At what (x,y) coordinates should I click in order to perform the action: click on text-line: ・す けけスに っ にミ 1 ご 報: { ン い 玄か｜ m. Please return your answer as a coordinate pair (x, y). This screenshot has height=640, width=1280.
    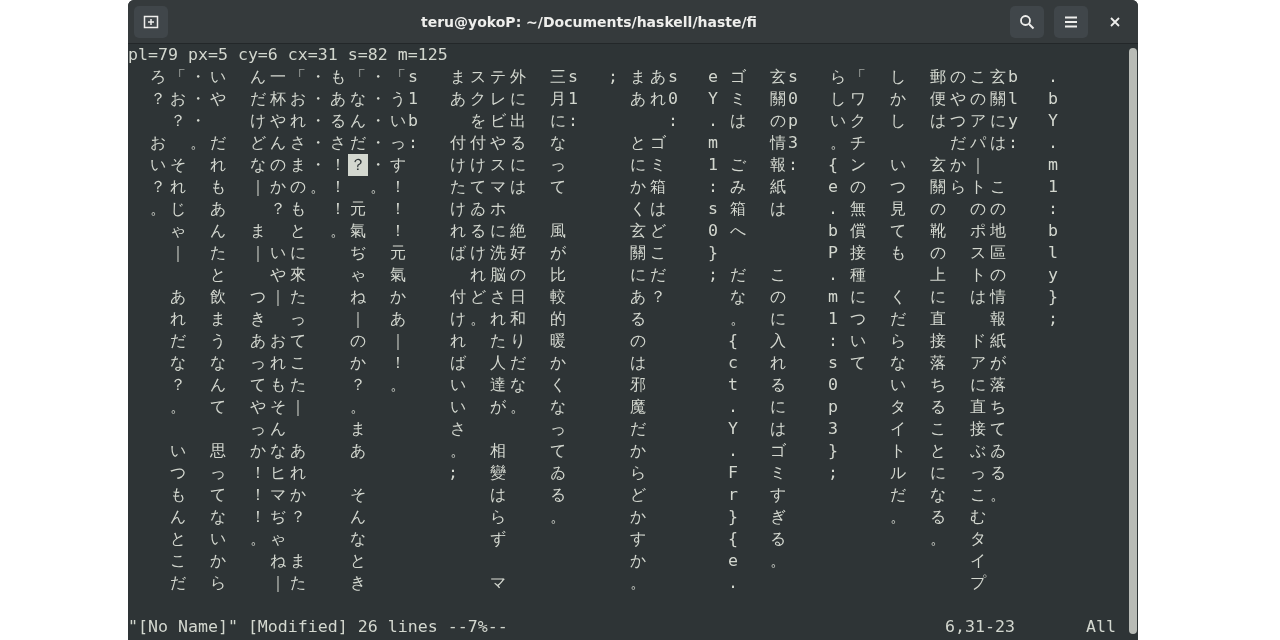
    Looking at the image, I should click on (713, 165).